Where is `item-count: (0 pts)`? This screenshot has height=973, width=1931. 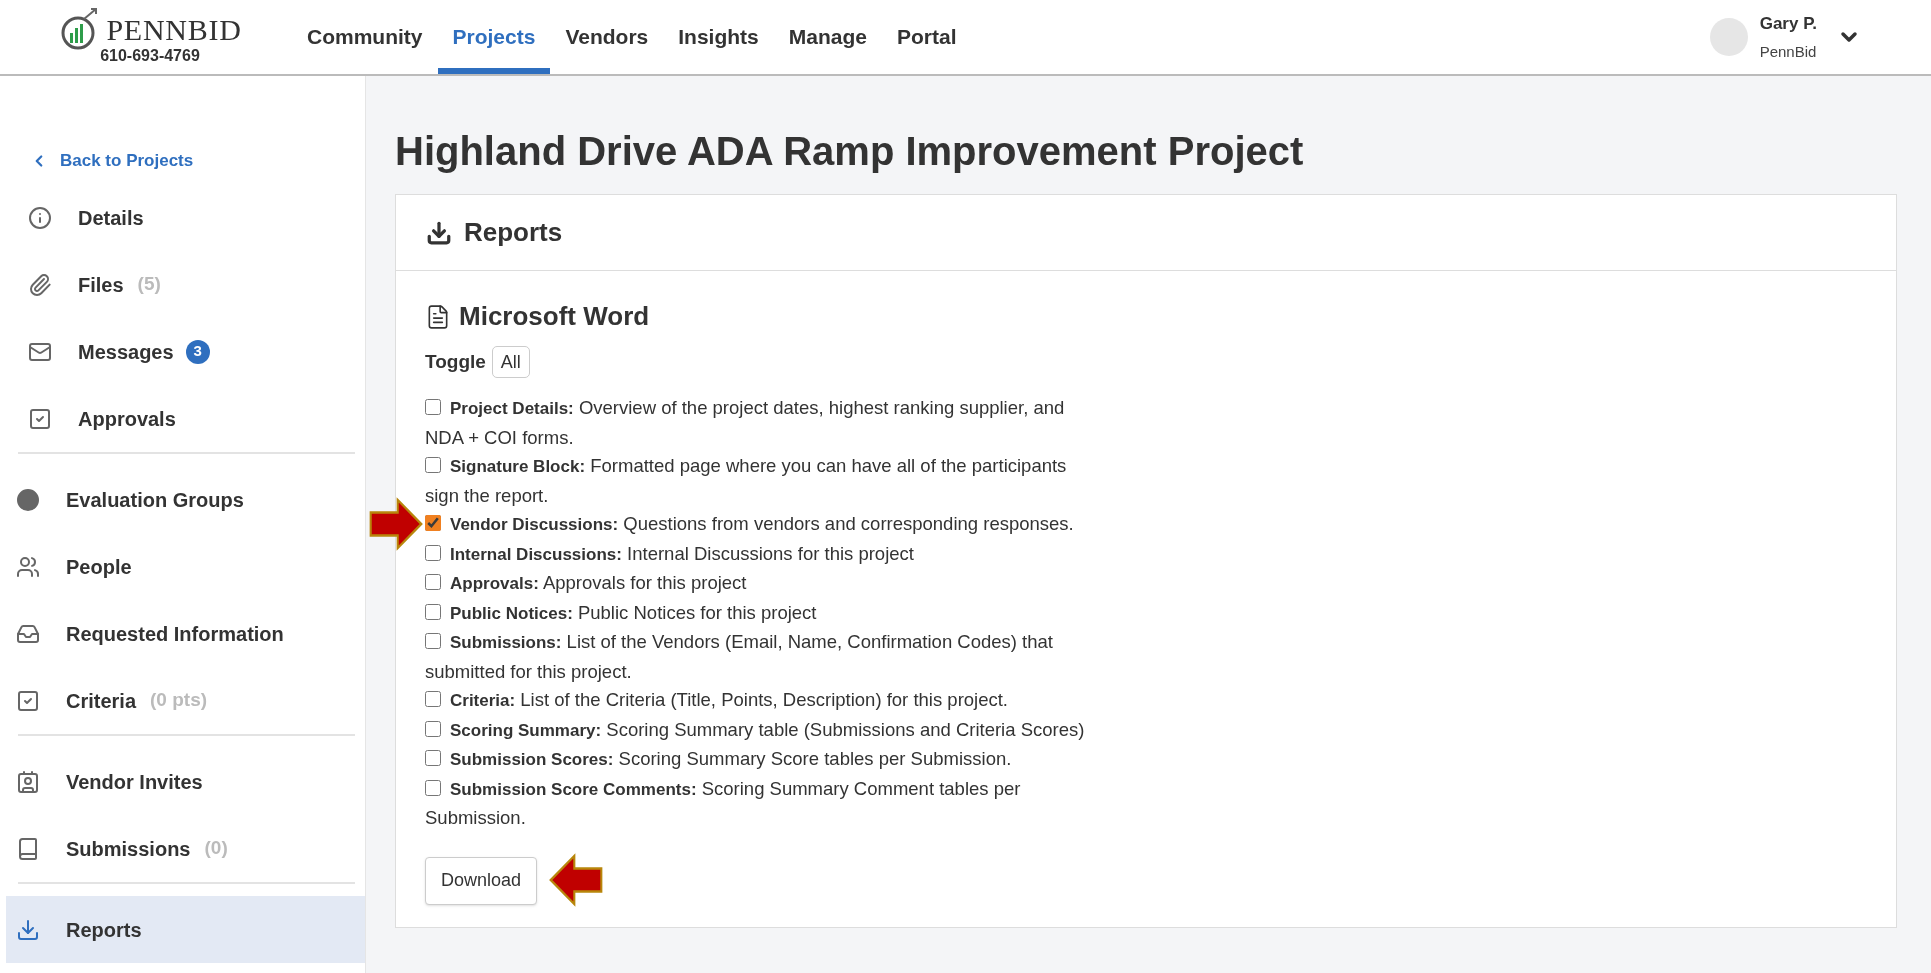
item-count: (0 pts) is located at coordinates (179, 700).